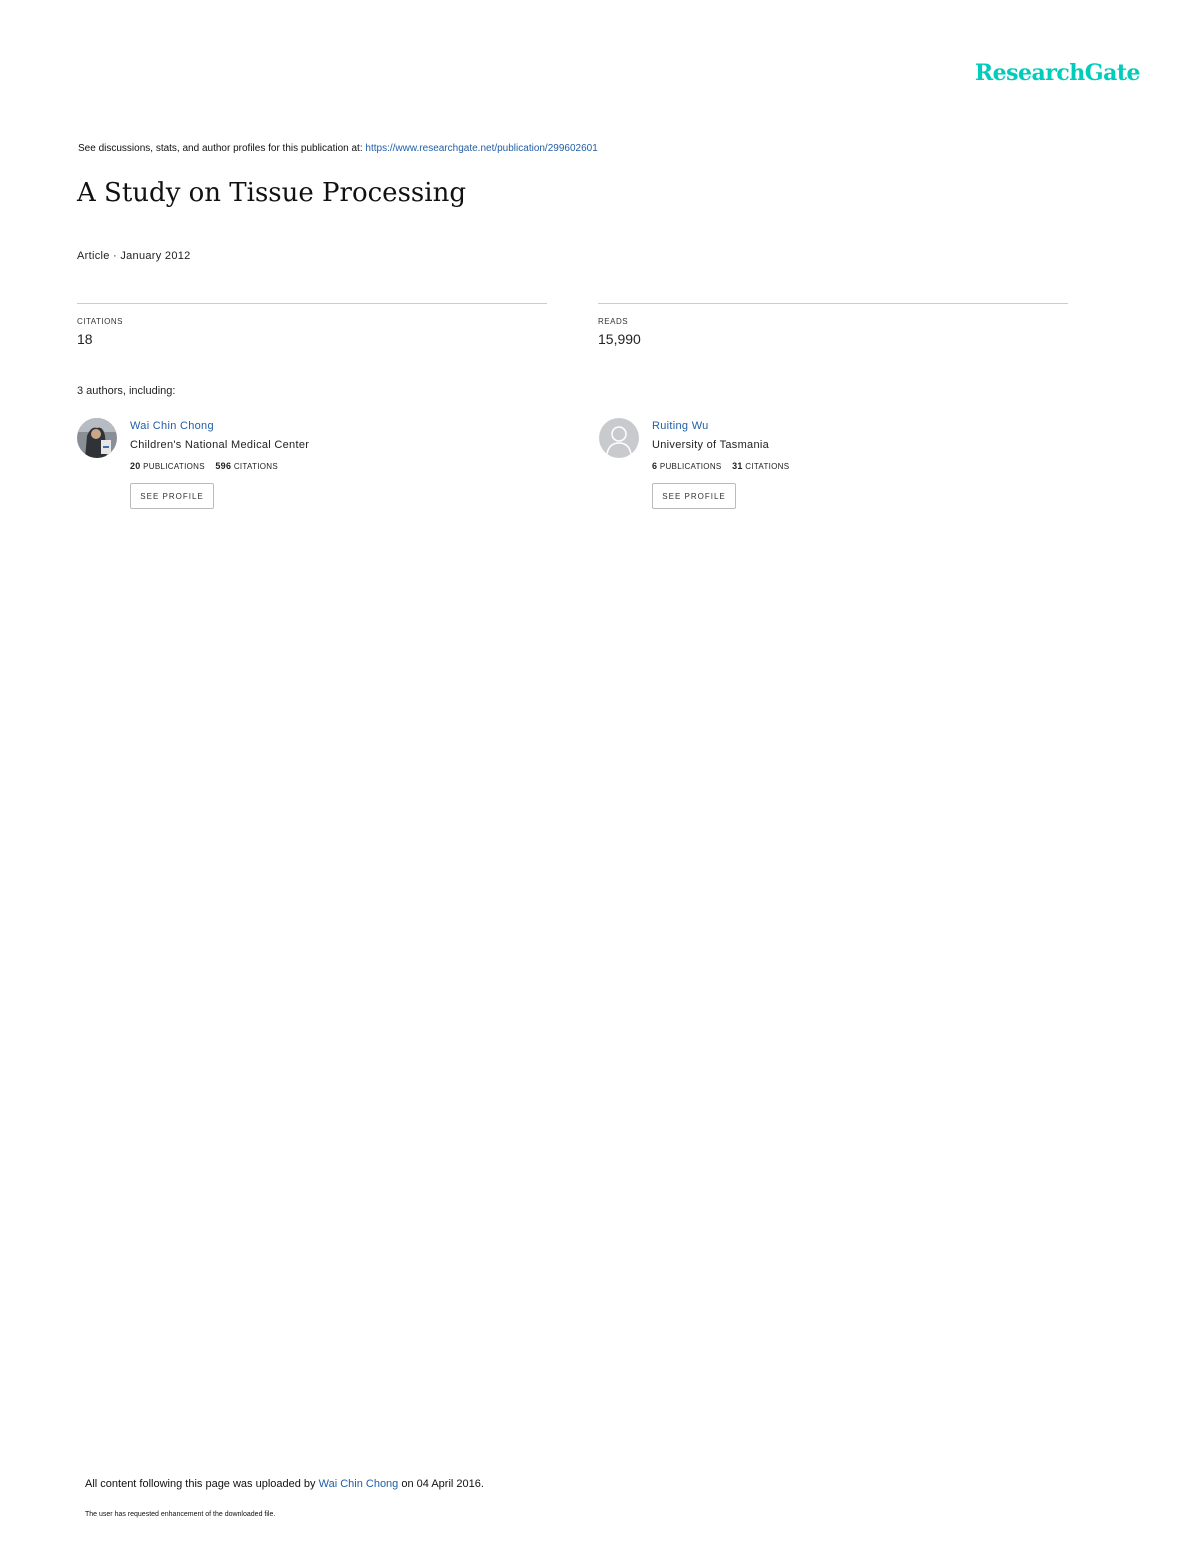  What do you see at coordinates (97, 438) in the screenshot?
I see `author-photo` at bounding box center [97, 438].